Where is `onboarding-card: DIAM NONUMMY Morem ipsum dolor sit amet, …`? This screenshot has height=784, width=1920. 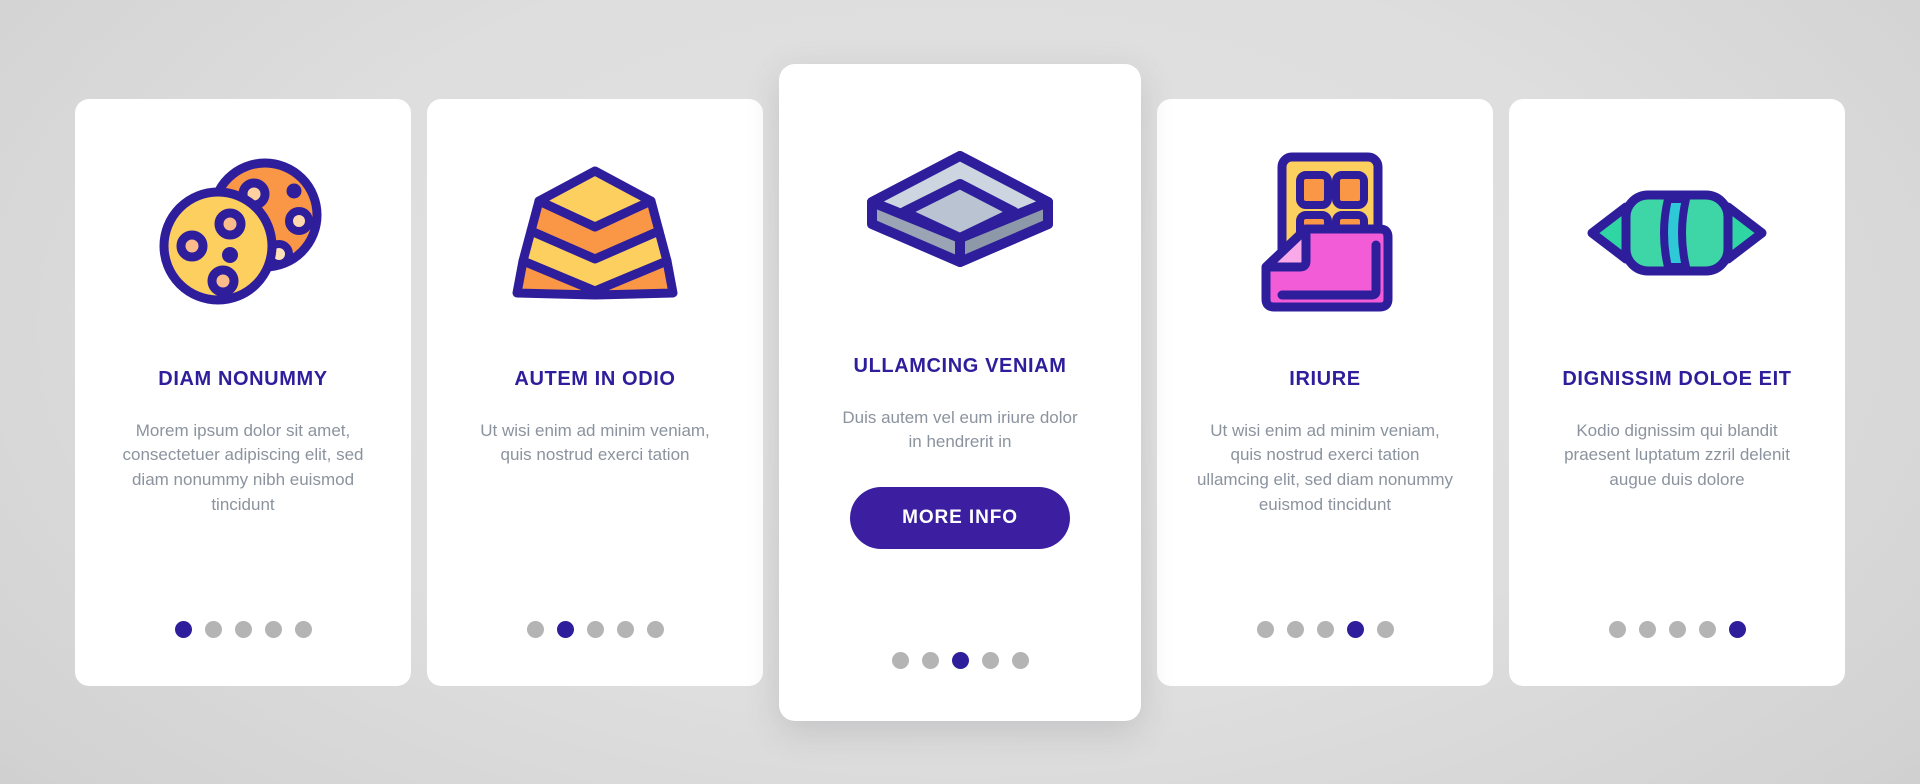 onboarding-card: DIAM NONUMMY Morem ipsum dolor sit amet, … is located at coordinates (243, 392).